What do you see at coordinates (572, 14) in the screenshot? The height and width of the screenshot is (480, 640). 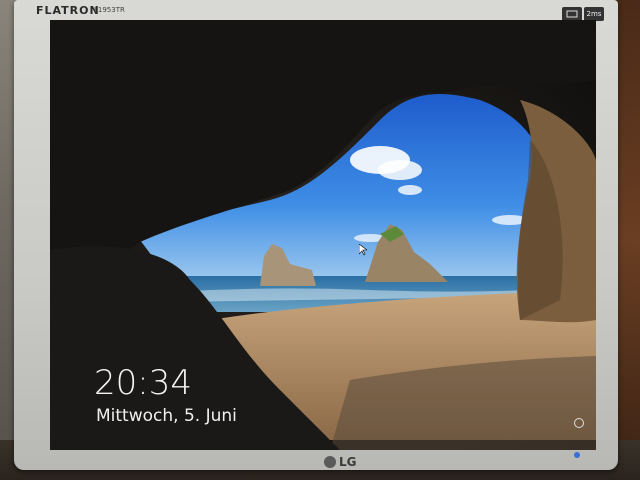 I see `badge-icon-display` at bounding box center [572, 14].